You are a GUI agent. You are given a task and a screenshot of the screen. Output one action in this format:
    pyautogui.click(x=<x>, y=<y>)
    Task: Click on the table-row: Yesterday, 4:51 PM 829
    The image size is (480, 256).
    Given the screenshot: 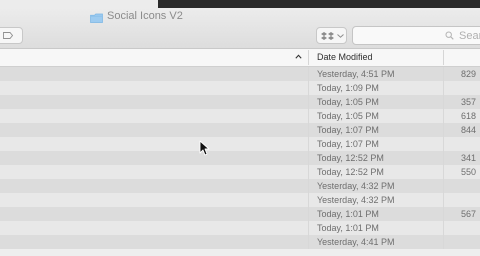 What is the action you would take?
    pyautogui.click(x=240, y=74)
    